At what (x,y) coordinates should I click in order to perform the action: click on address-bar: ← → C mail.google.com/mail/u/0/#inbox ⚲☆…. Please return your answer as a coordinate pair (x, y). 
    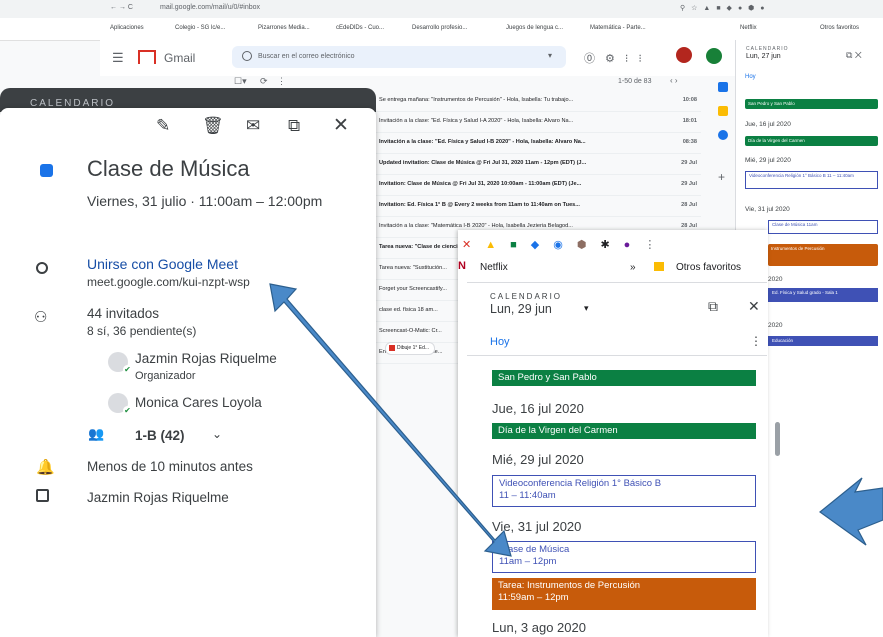
    Looking at the image, I should click on (441, 9).